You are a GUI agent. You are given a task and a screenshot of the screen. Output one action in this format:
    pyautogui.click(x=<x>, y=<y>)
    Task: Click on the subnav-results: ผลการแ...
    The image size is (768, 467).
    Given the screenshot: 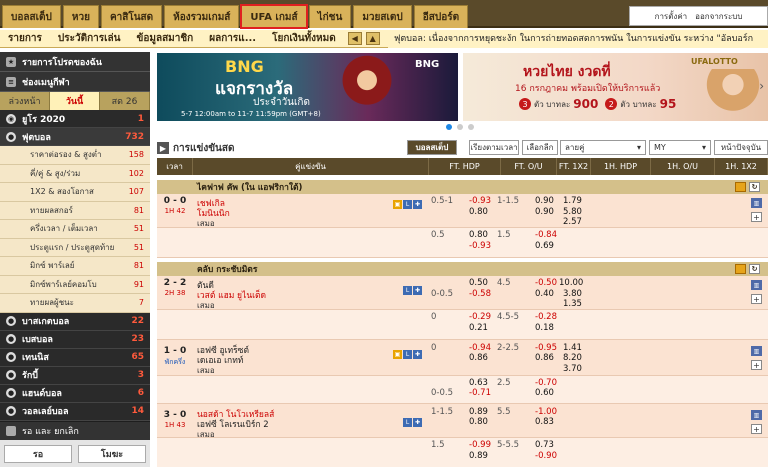 What is the action you would take?
    pyautogui.click(x=232, y=38)
    